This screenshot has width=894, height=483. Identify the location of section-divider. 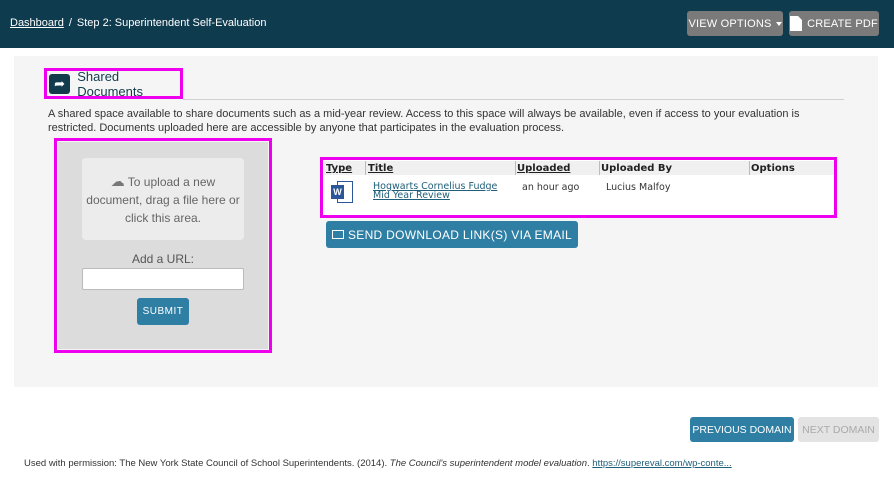
(513, 99).